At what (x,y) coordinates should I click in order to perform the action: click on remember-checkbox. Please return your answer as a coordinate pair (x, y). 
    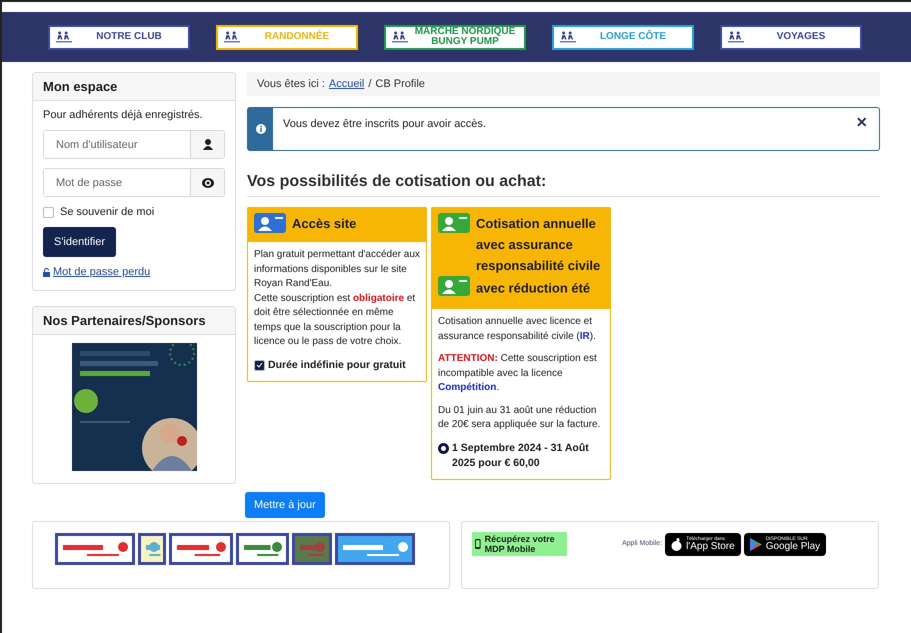
    Looking at the image, I should click on (48, 212).